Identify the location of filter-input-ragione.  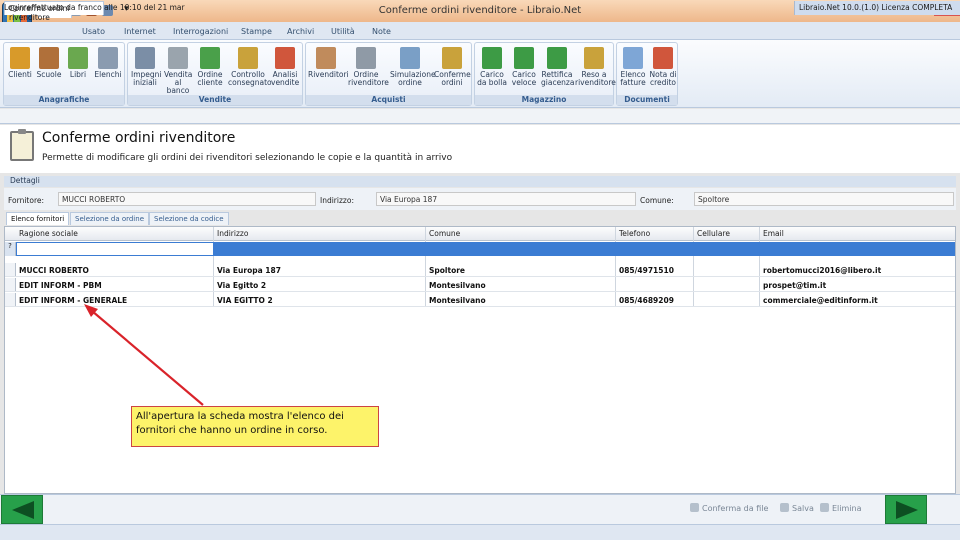
(115, 249).